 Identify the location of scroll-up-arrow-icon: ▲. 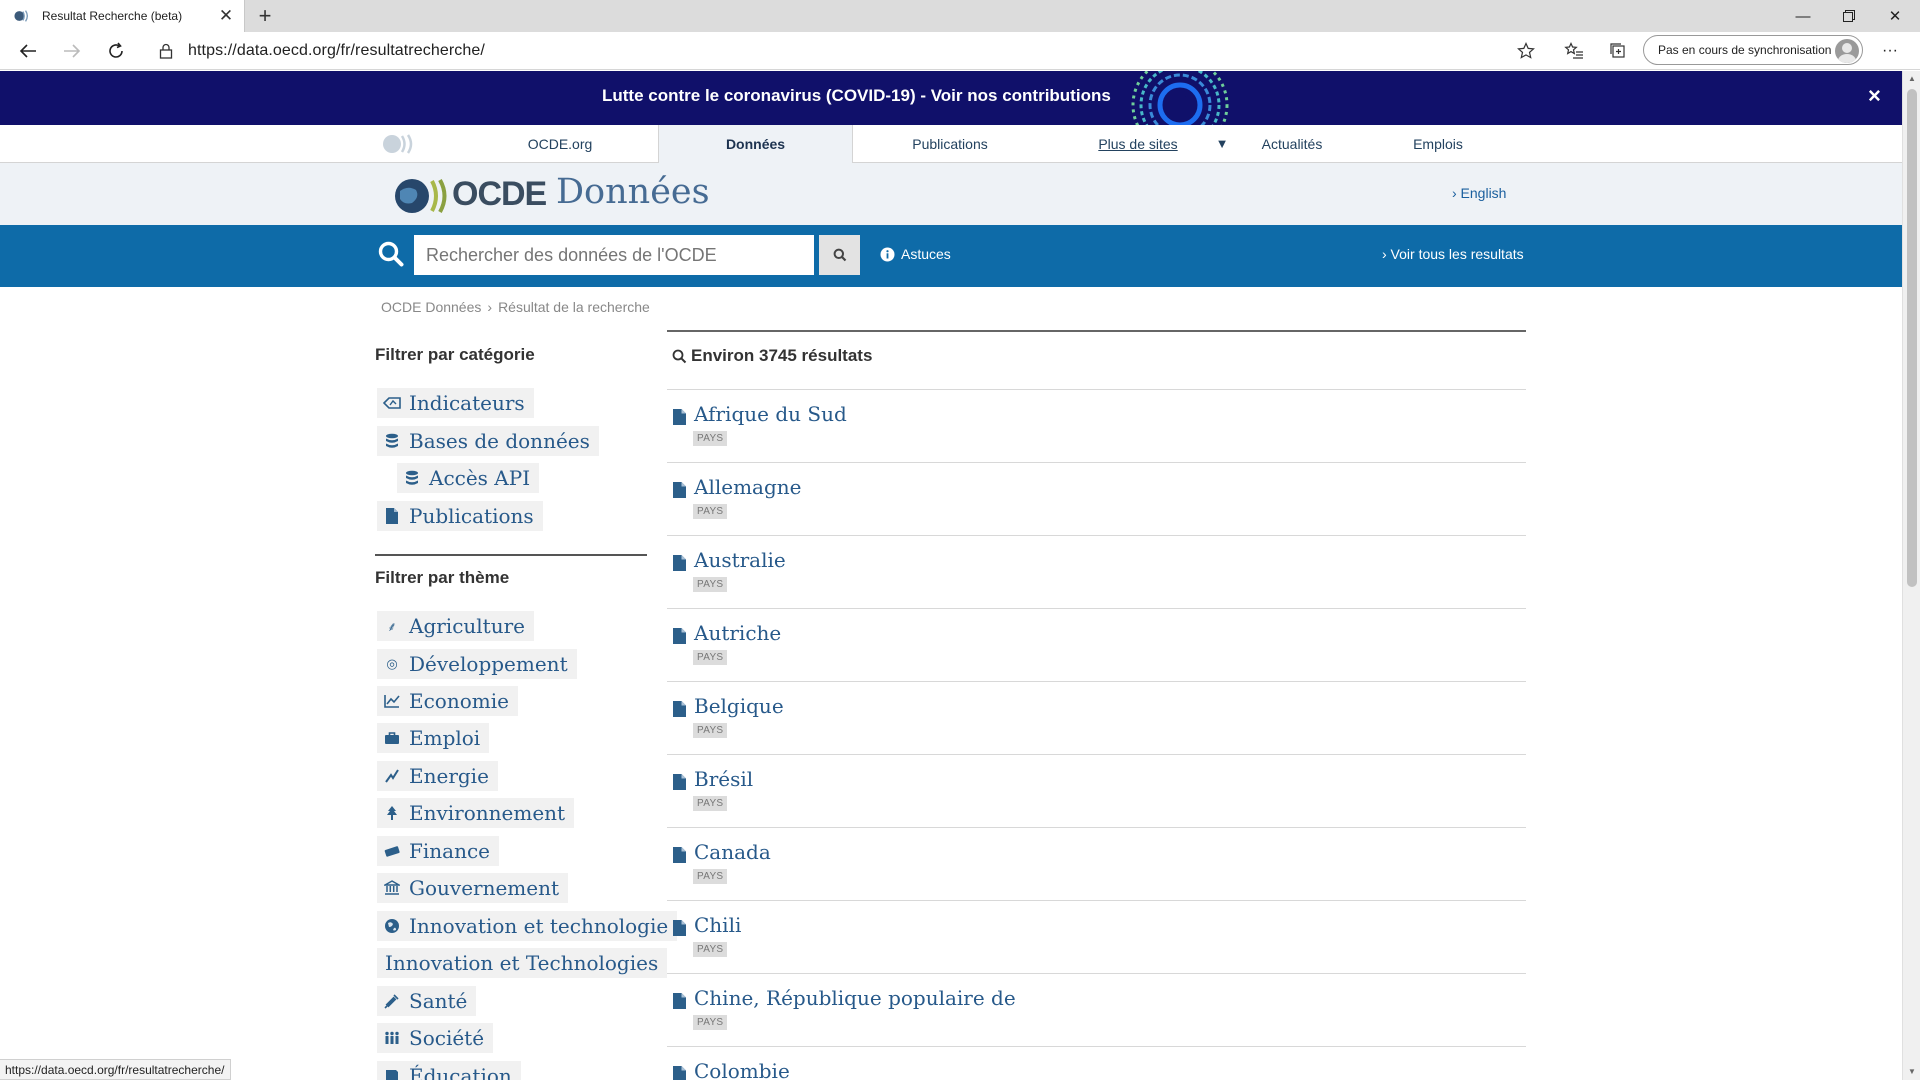
(1911, 79).